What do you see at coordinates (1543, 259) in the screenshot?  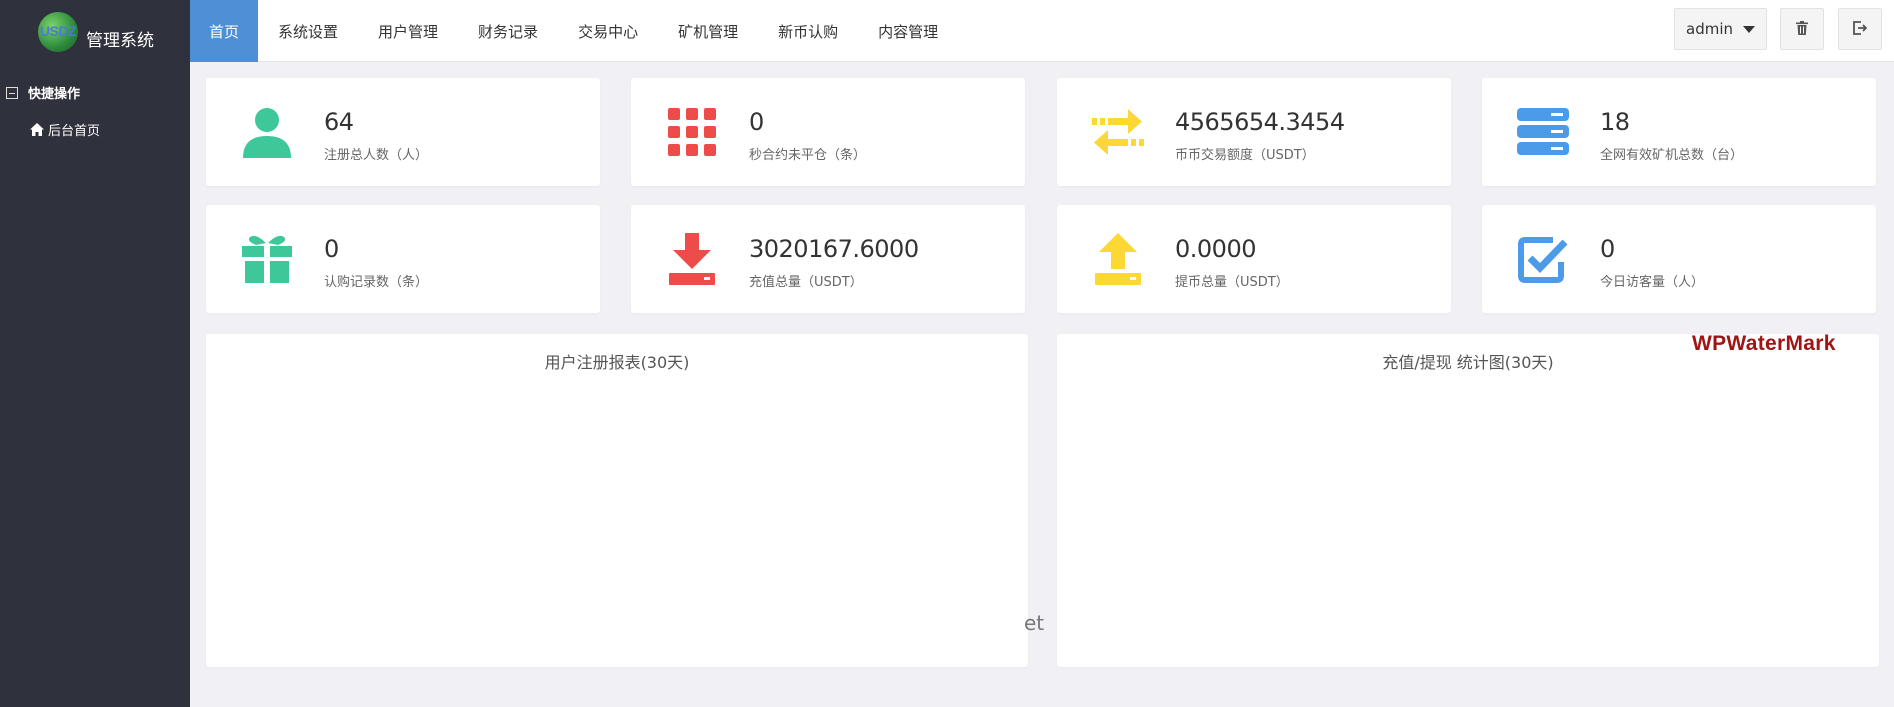 I see `checkbox-icon` at bounding box center [1543, 259].